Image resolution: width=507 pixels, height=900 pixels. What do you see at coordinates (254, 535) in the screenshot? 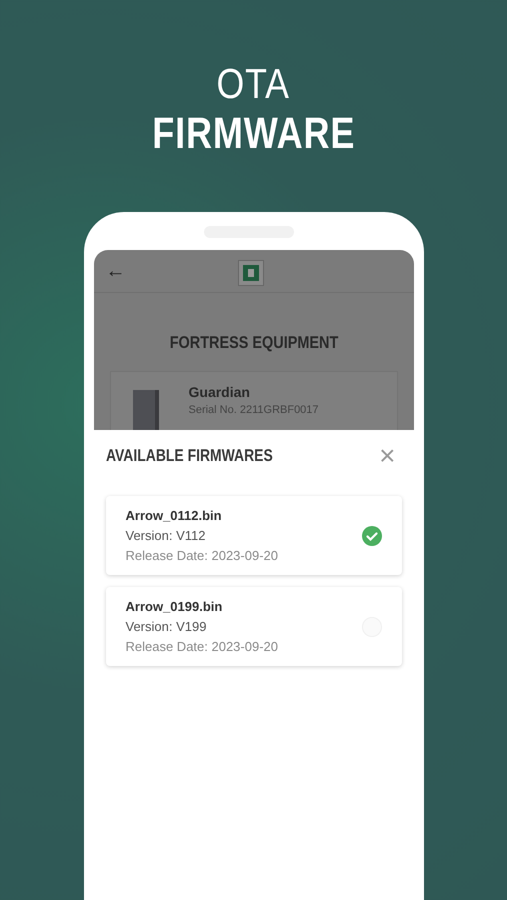
I see `firmware-item: Arrow_0112.bin Version: V112 Release Date: 2023-09-20` at bounding box center [254, 535].